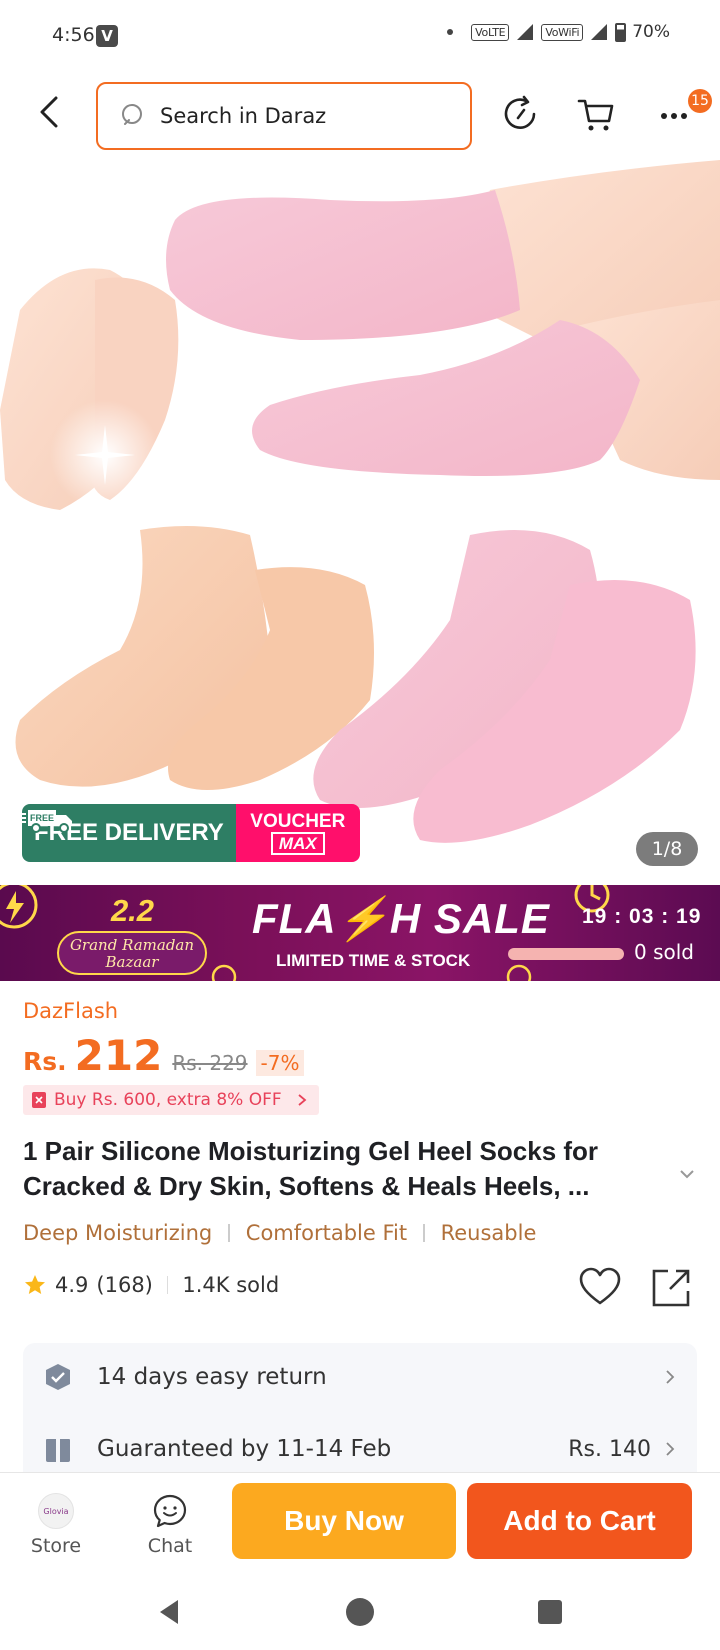 The height and width of the screenshot is (1650, 720). What do you see at coordinates (132, 962) in the screenshot?
I see `event-name-line2: Bazaar` at bounding box center [132, 962].